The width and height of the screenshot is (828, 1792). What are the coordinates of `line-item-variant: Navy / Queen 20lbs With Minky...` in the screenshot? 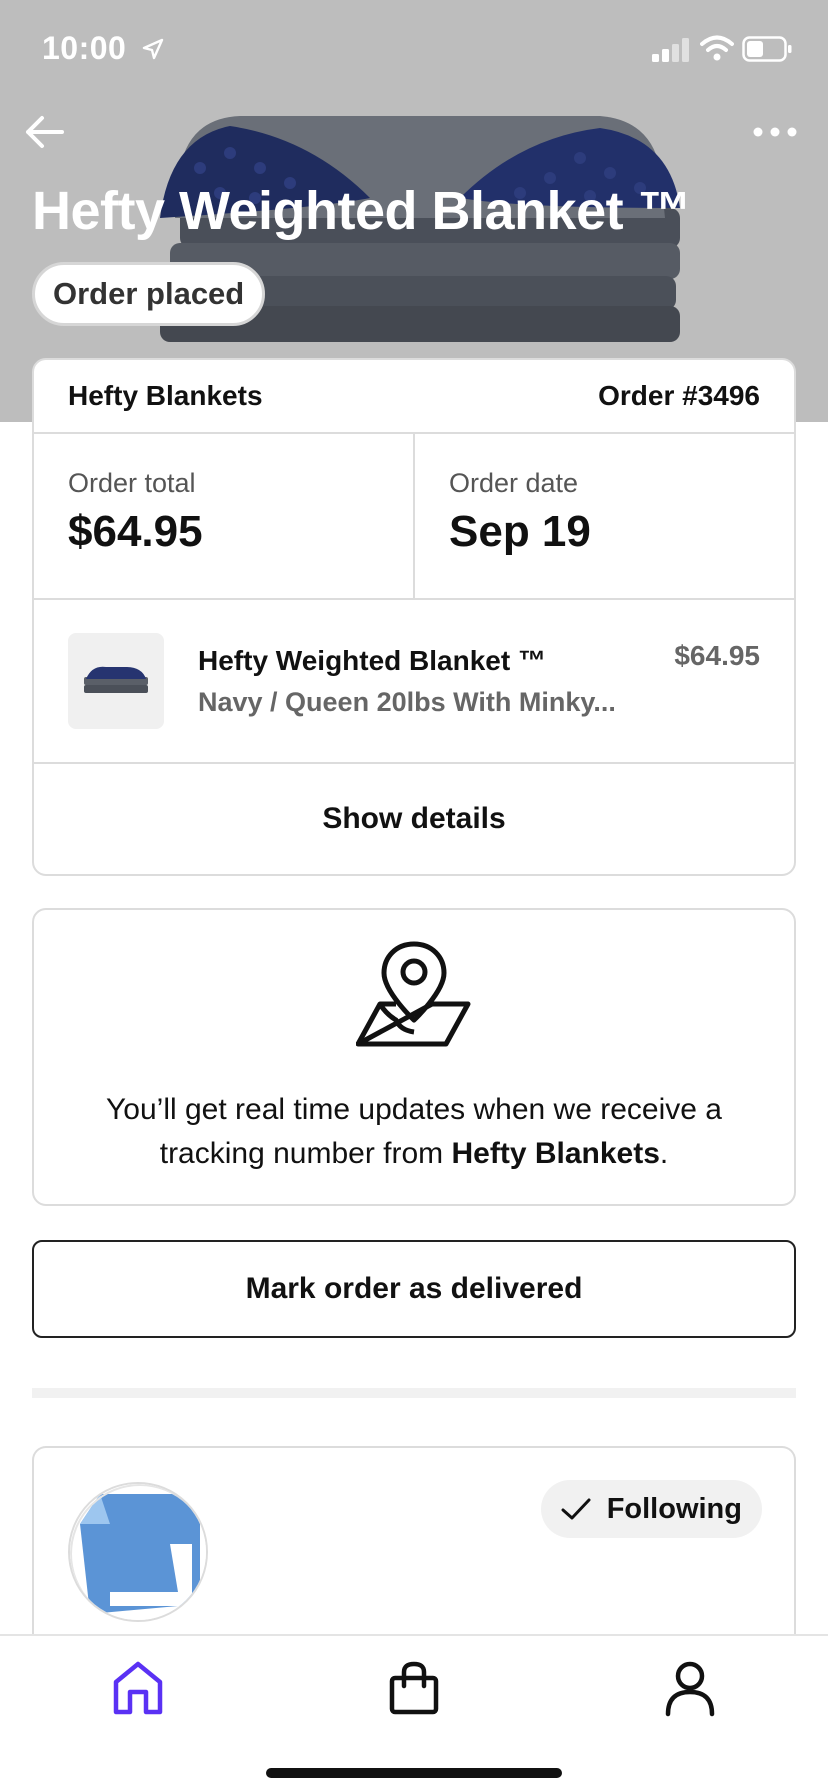 It's located at (407, 701).